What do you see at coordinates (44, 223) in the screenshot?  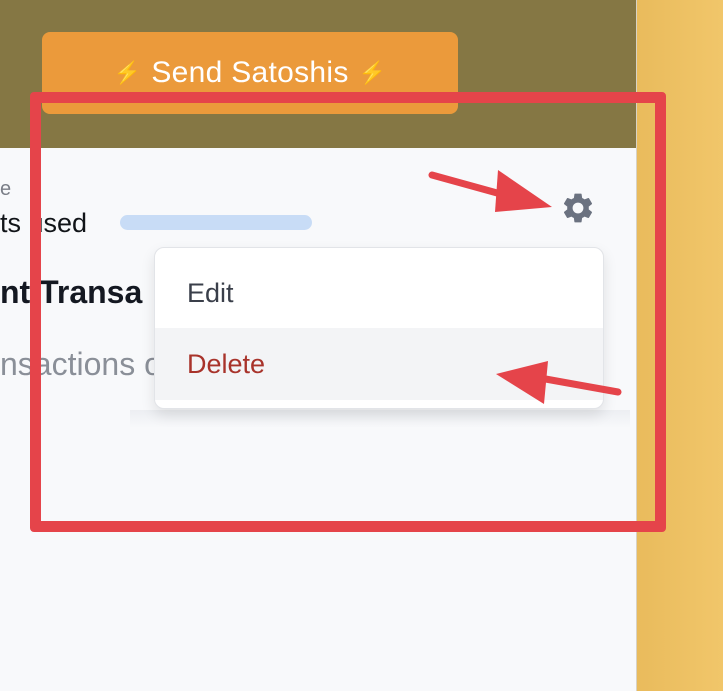 I see `quota-used-label: ts used` at bounding box center [44, 223].